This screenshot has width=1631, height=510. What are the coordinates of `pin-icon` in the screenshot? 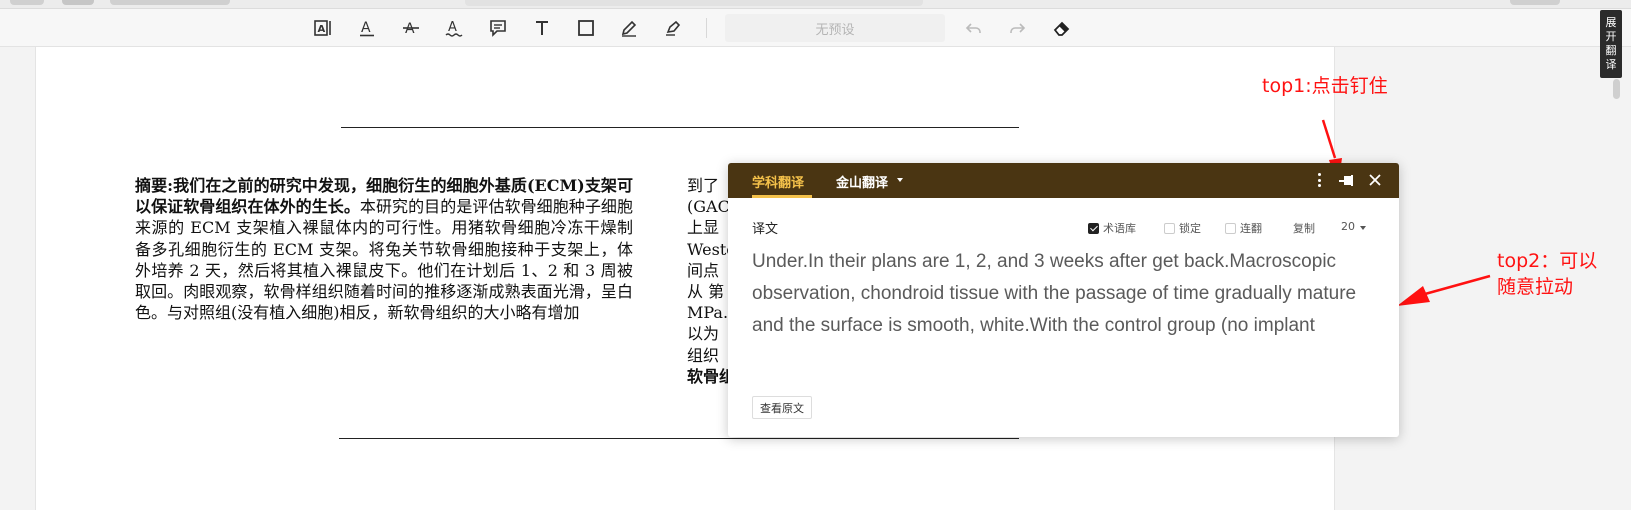 It's located at (1347, 181).